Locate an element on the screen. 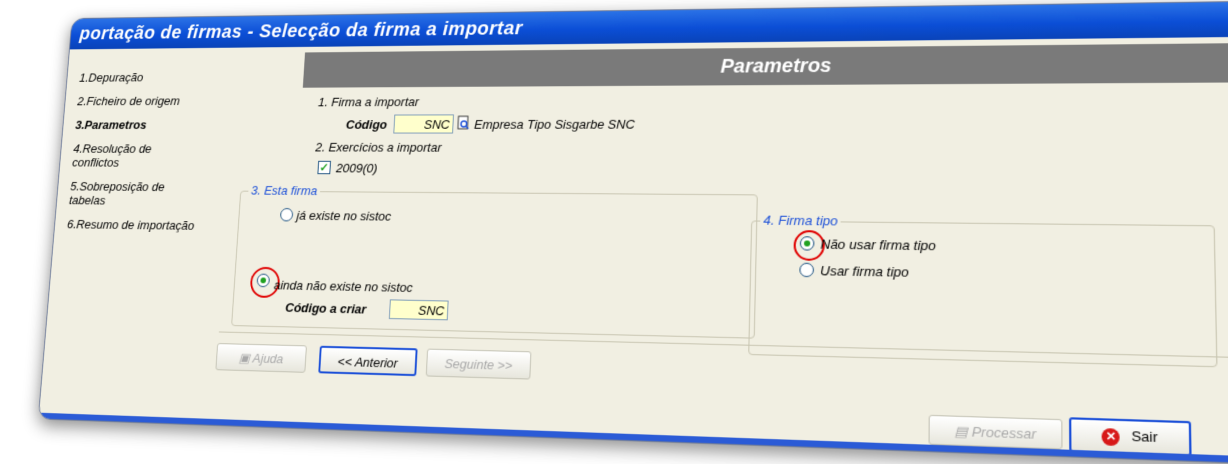  exercicio-checkbox: ✓ is located at coordinates (324, 167).